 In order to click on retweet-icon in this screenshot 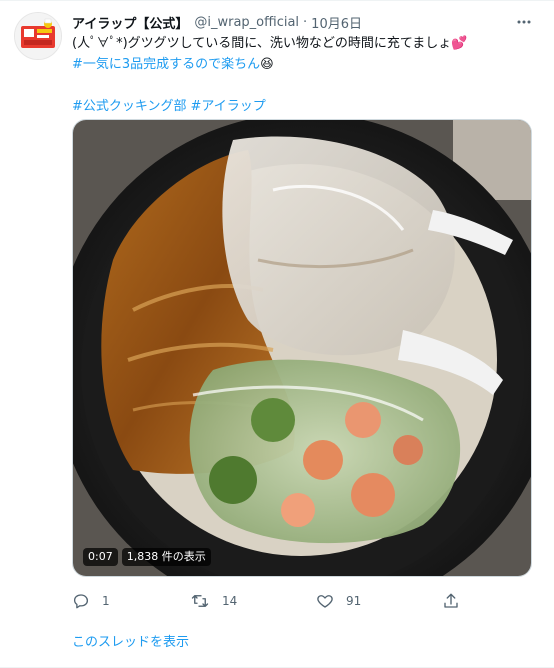, I will do `click(200, 601)`.